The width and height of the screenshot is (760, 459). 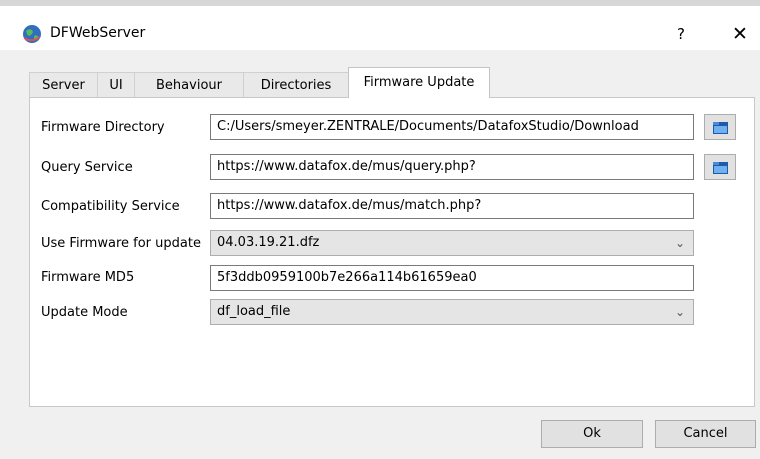 I want to click on cancel-button: Cancel, so click(x=705, y=434).